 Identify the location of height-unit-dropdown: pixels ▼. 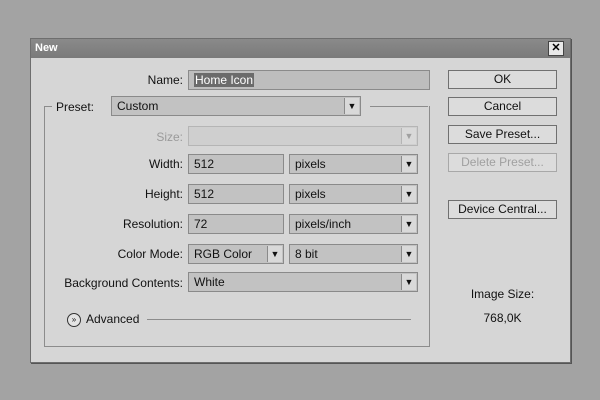
(353, 194).